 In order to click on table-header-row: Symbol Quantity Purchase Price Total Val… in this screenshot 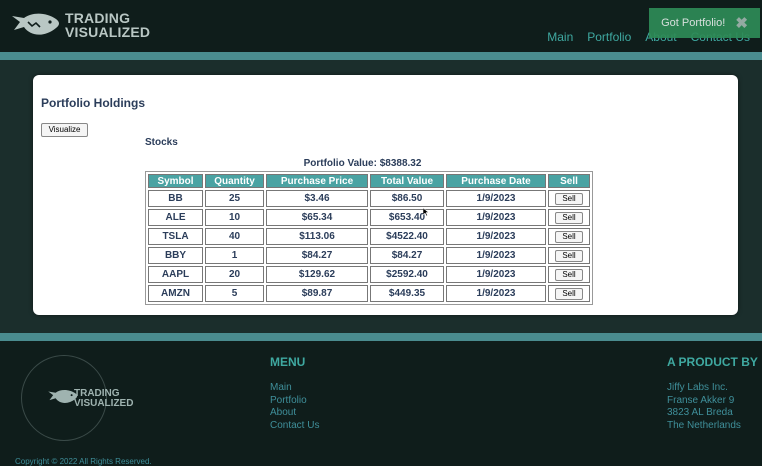, I will do `click(369, 181)`.